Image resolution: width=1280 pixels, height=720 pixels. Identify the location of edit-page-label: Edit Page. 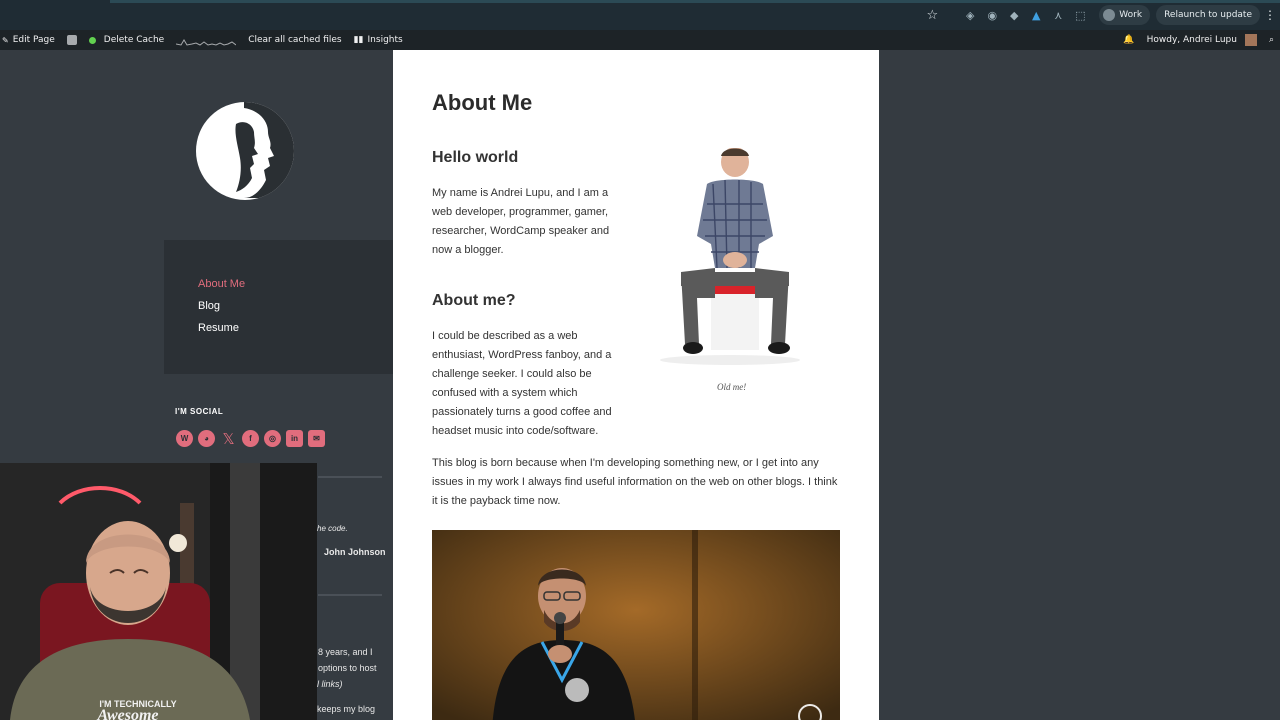
(33, 40).